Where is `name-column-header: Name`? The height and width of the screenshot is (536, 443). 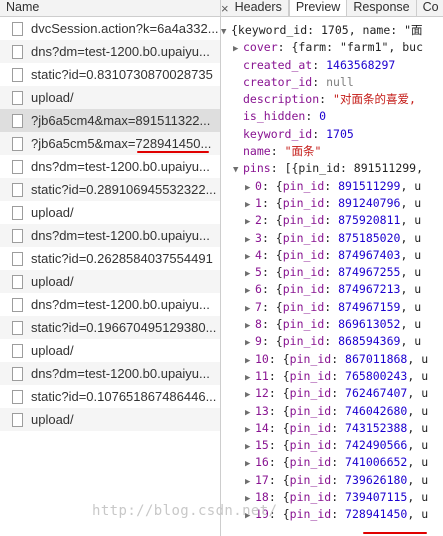
name-column-header: Name is located at coordinates (110, 8).